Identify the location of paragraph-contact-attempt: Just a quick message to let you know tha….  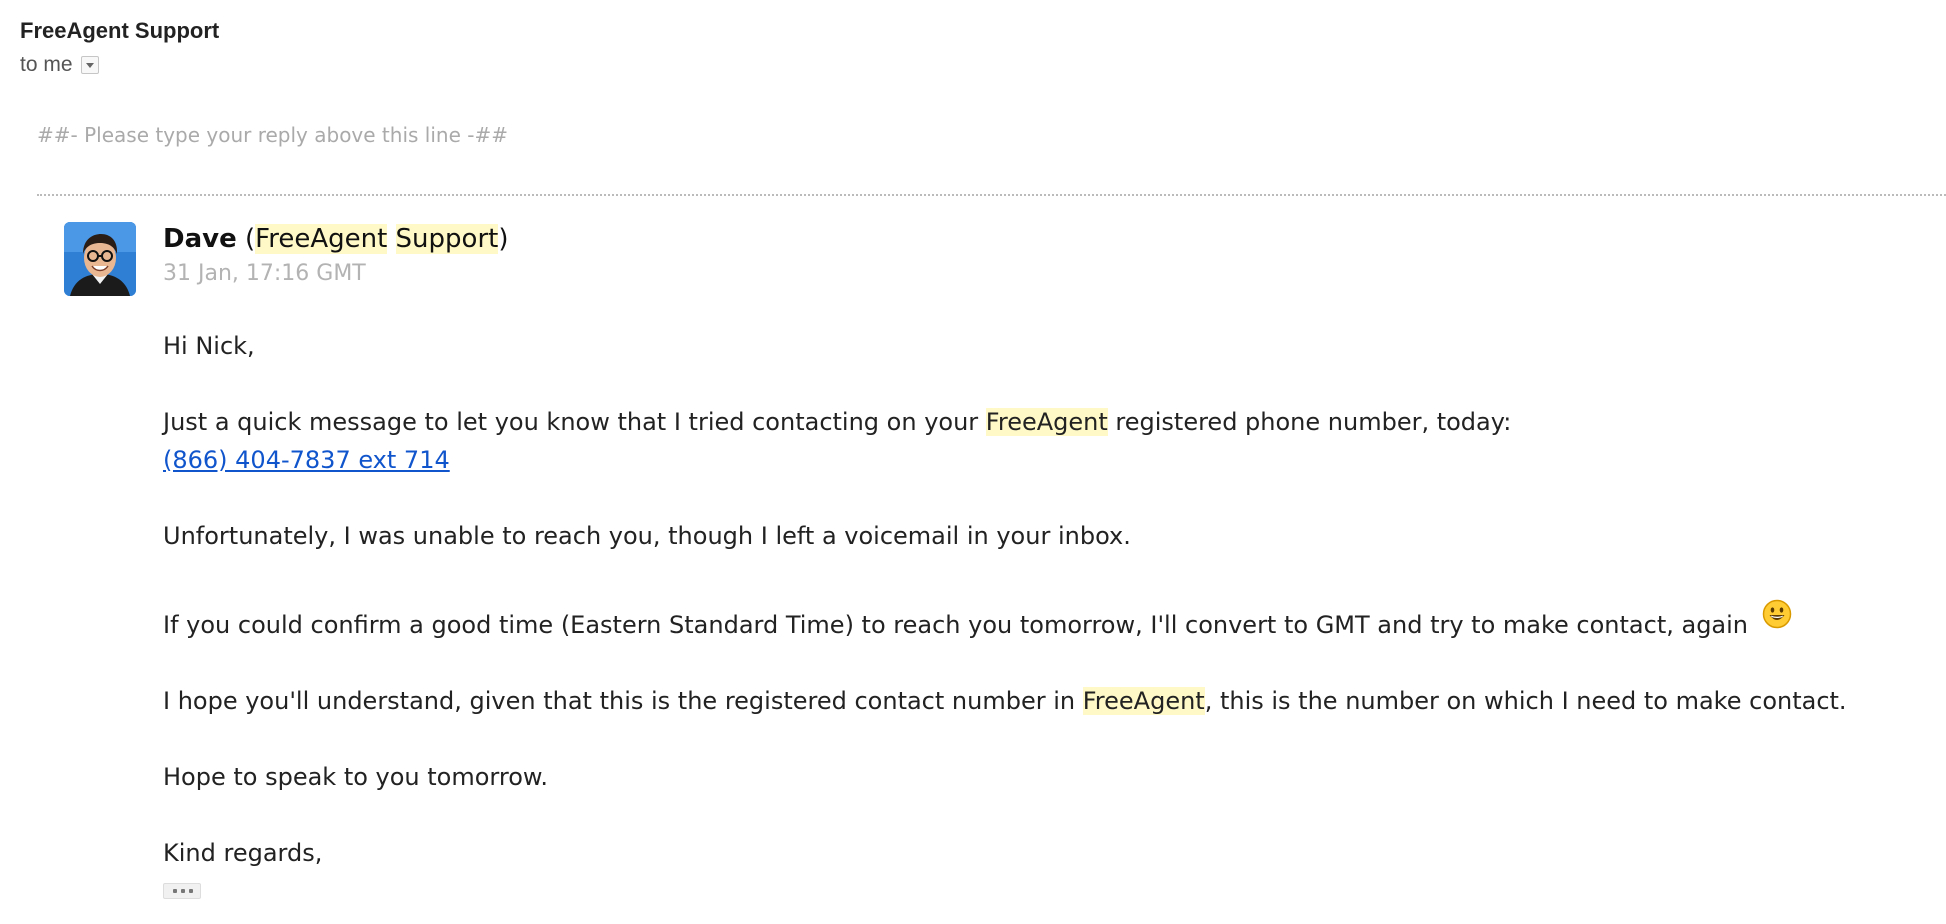
(1048, 422).